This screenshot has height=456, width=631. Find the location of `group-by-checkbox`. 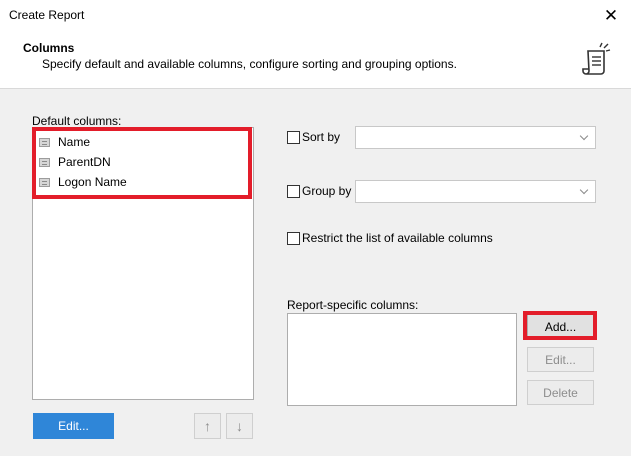

group-by-checkbox is located at coordinates (293, 191).